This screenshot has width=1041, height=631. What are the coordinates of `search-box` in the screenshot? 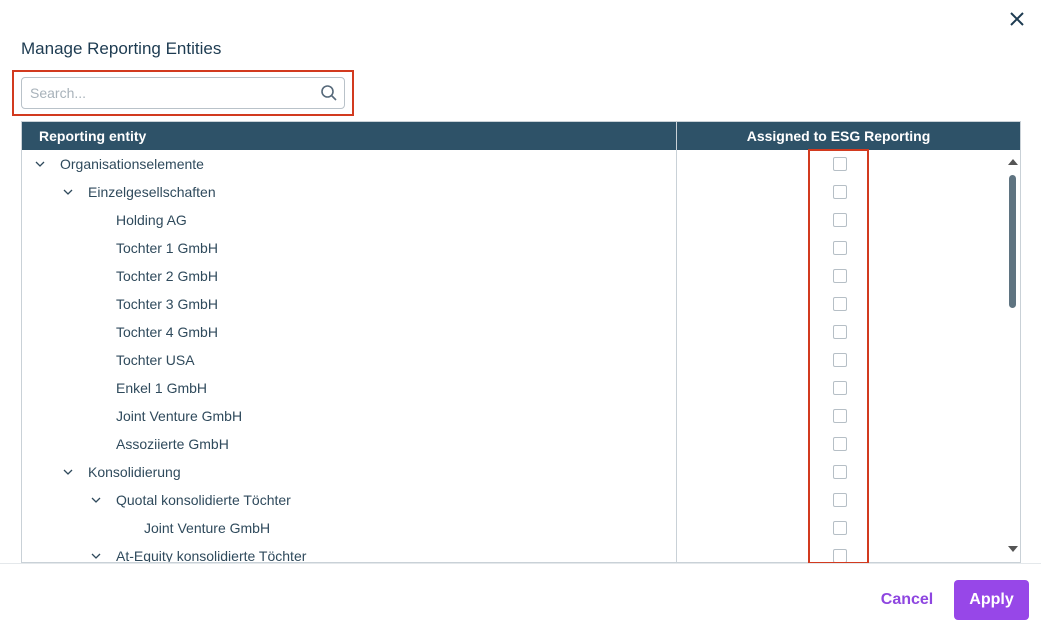 It's located at (183, 93).